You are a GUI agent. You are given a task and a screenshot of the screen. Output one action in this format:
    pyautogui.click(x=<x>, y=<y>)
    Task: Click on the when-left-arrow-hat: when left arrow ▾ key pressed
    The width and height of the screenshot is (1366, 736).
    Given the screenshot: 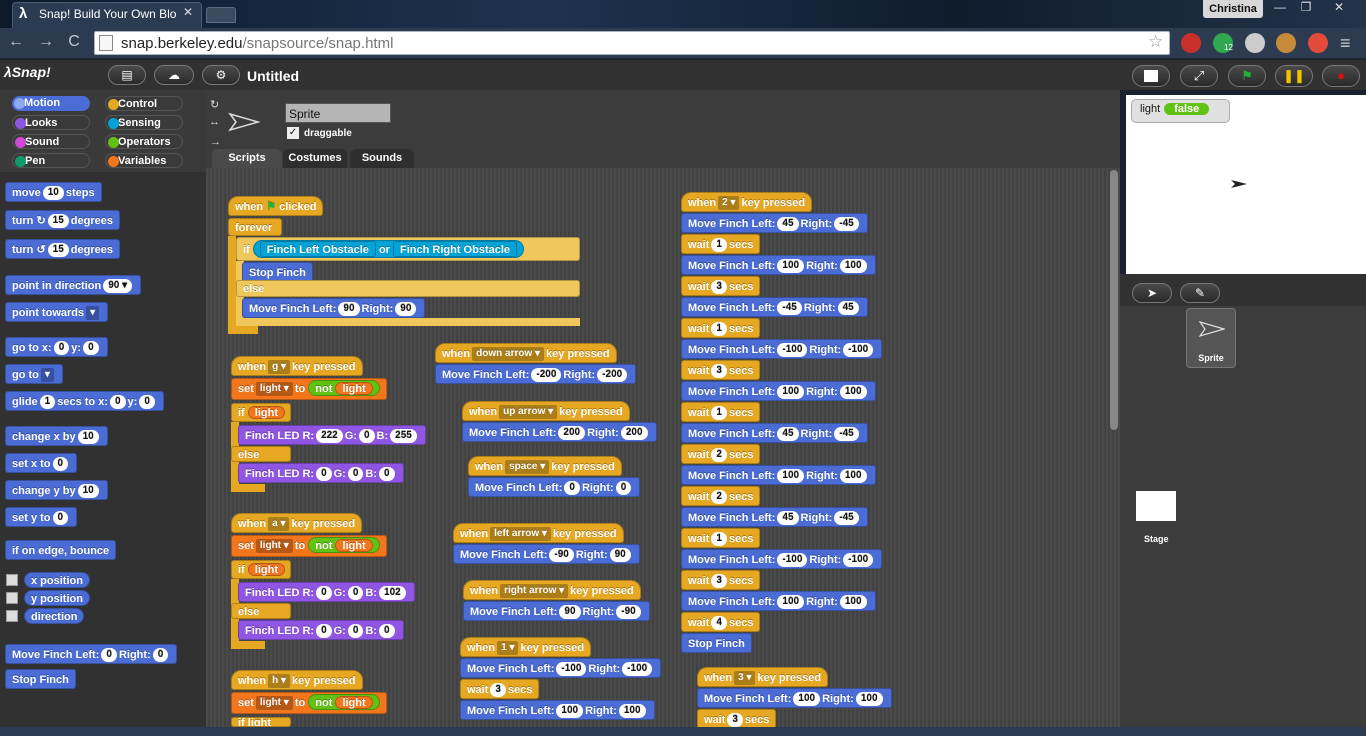 What is the action you would take?
    pyautogui.click(x=538, y=533)
    